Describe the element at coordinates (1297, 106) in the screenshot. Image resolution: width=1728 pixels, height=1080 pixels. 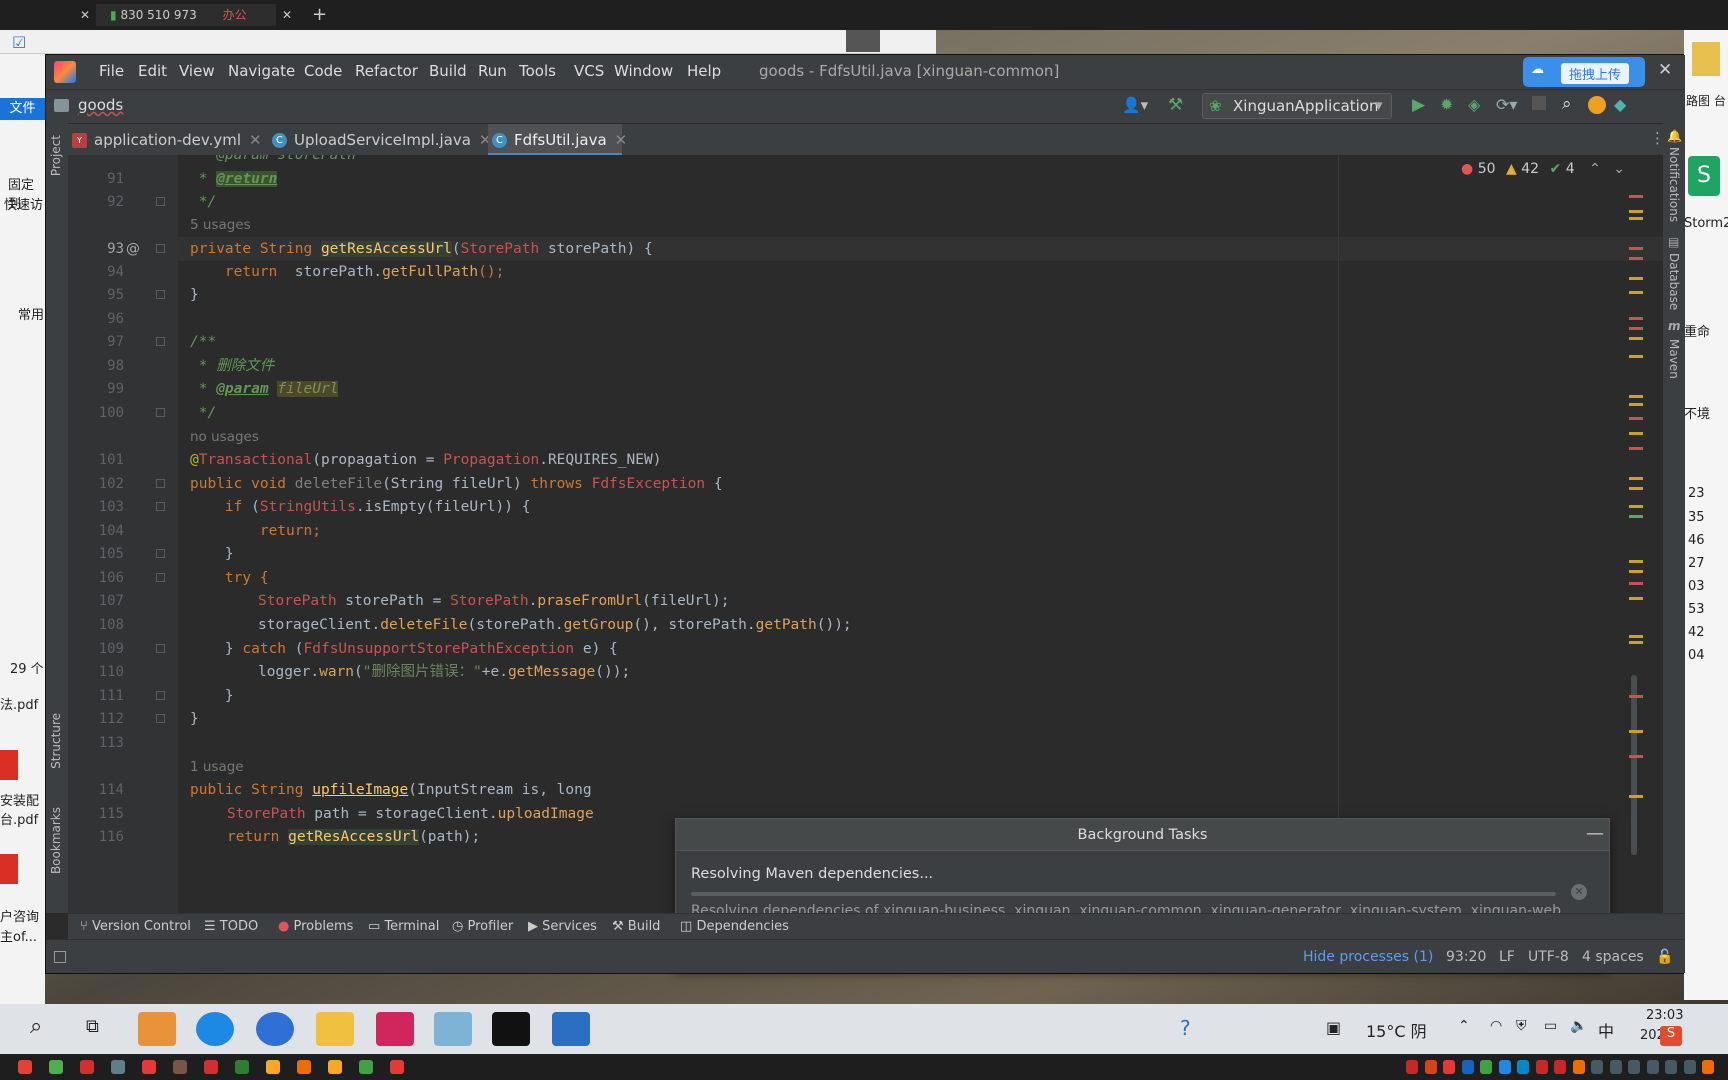
I see `run-config-select: ❀ XinguanApplication ▾` at that location.